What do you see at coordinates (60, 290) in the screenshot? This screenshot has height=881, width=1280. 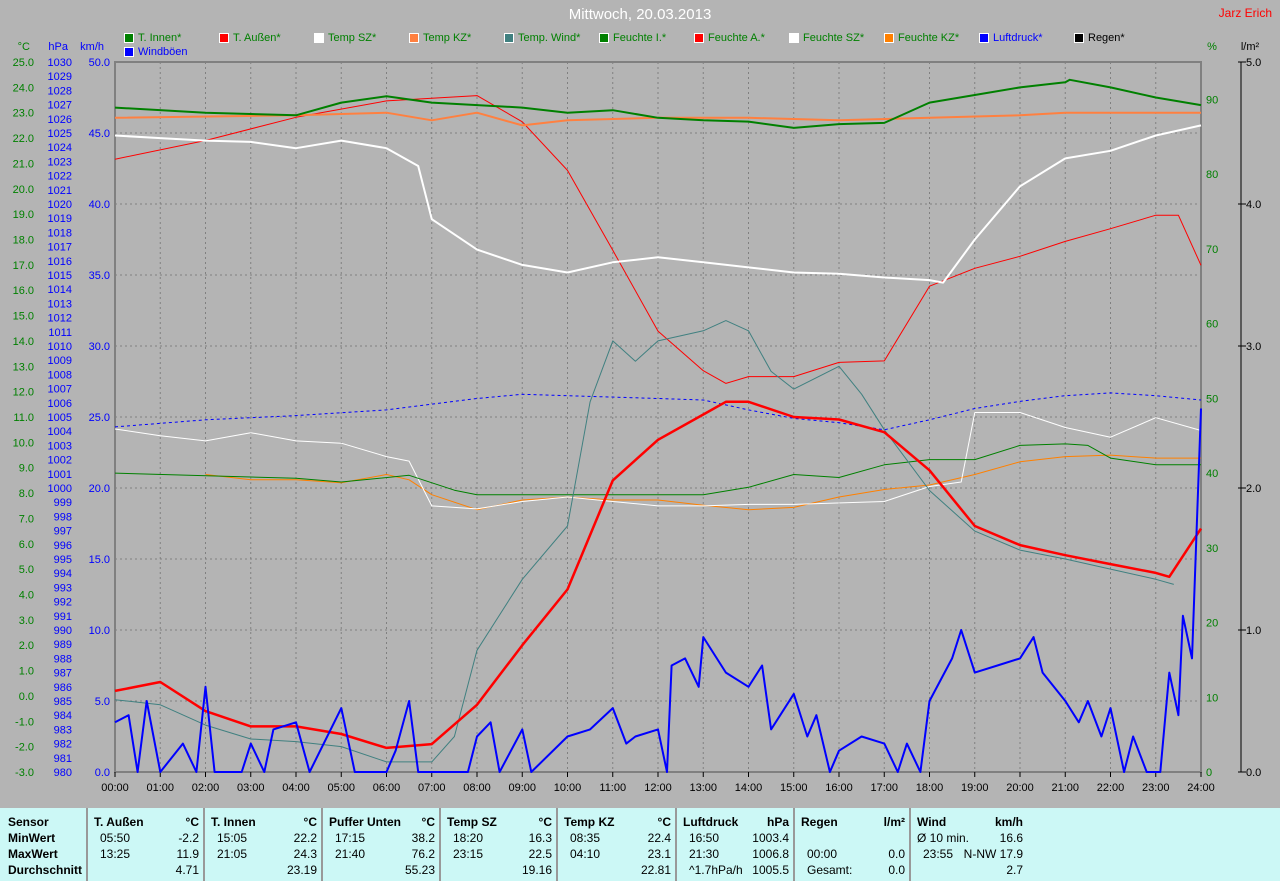 I see `hpa-tick-label: 1014` at bounding box center [60, 290].